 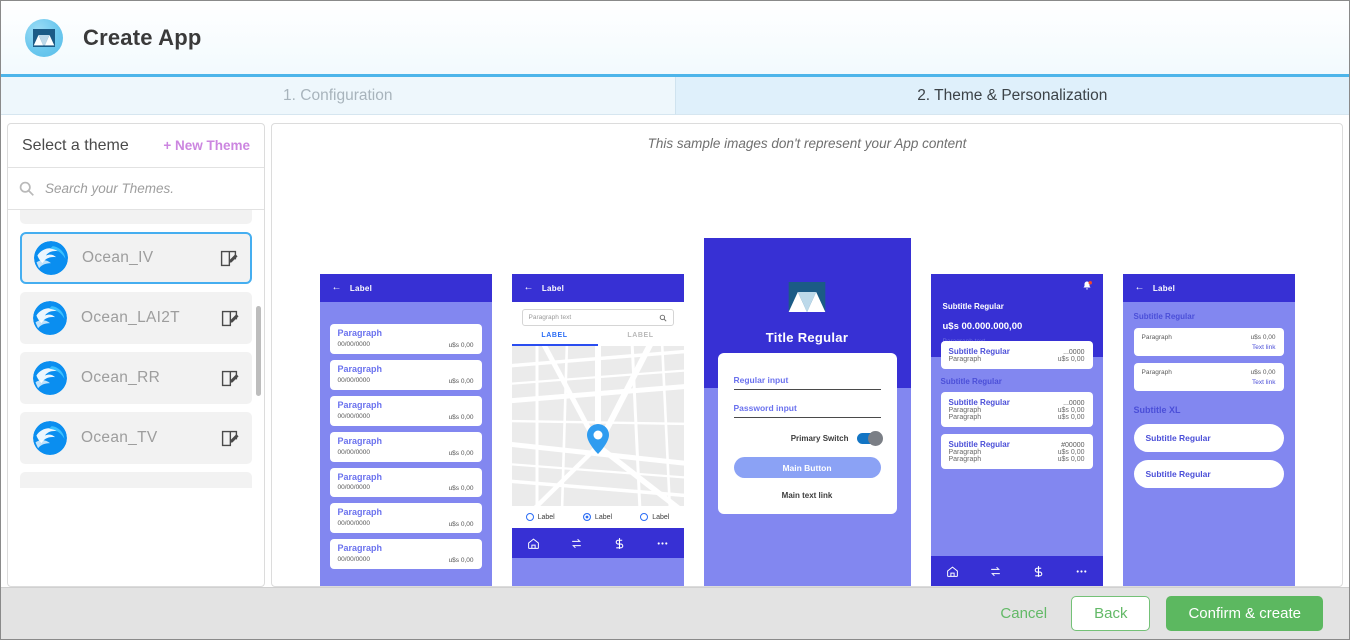 I want to click on main-text-link: Main text link, so click(x=807, y=495).